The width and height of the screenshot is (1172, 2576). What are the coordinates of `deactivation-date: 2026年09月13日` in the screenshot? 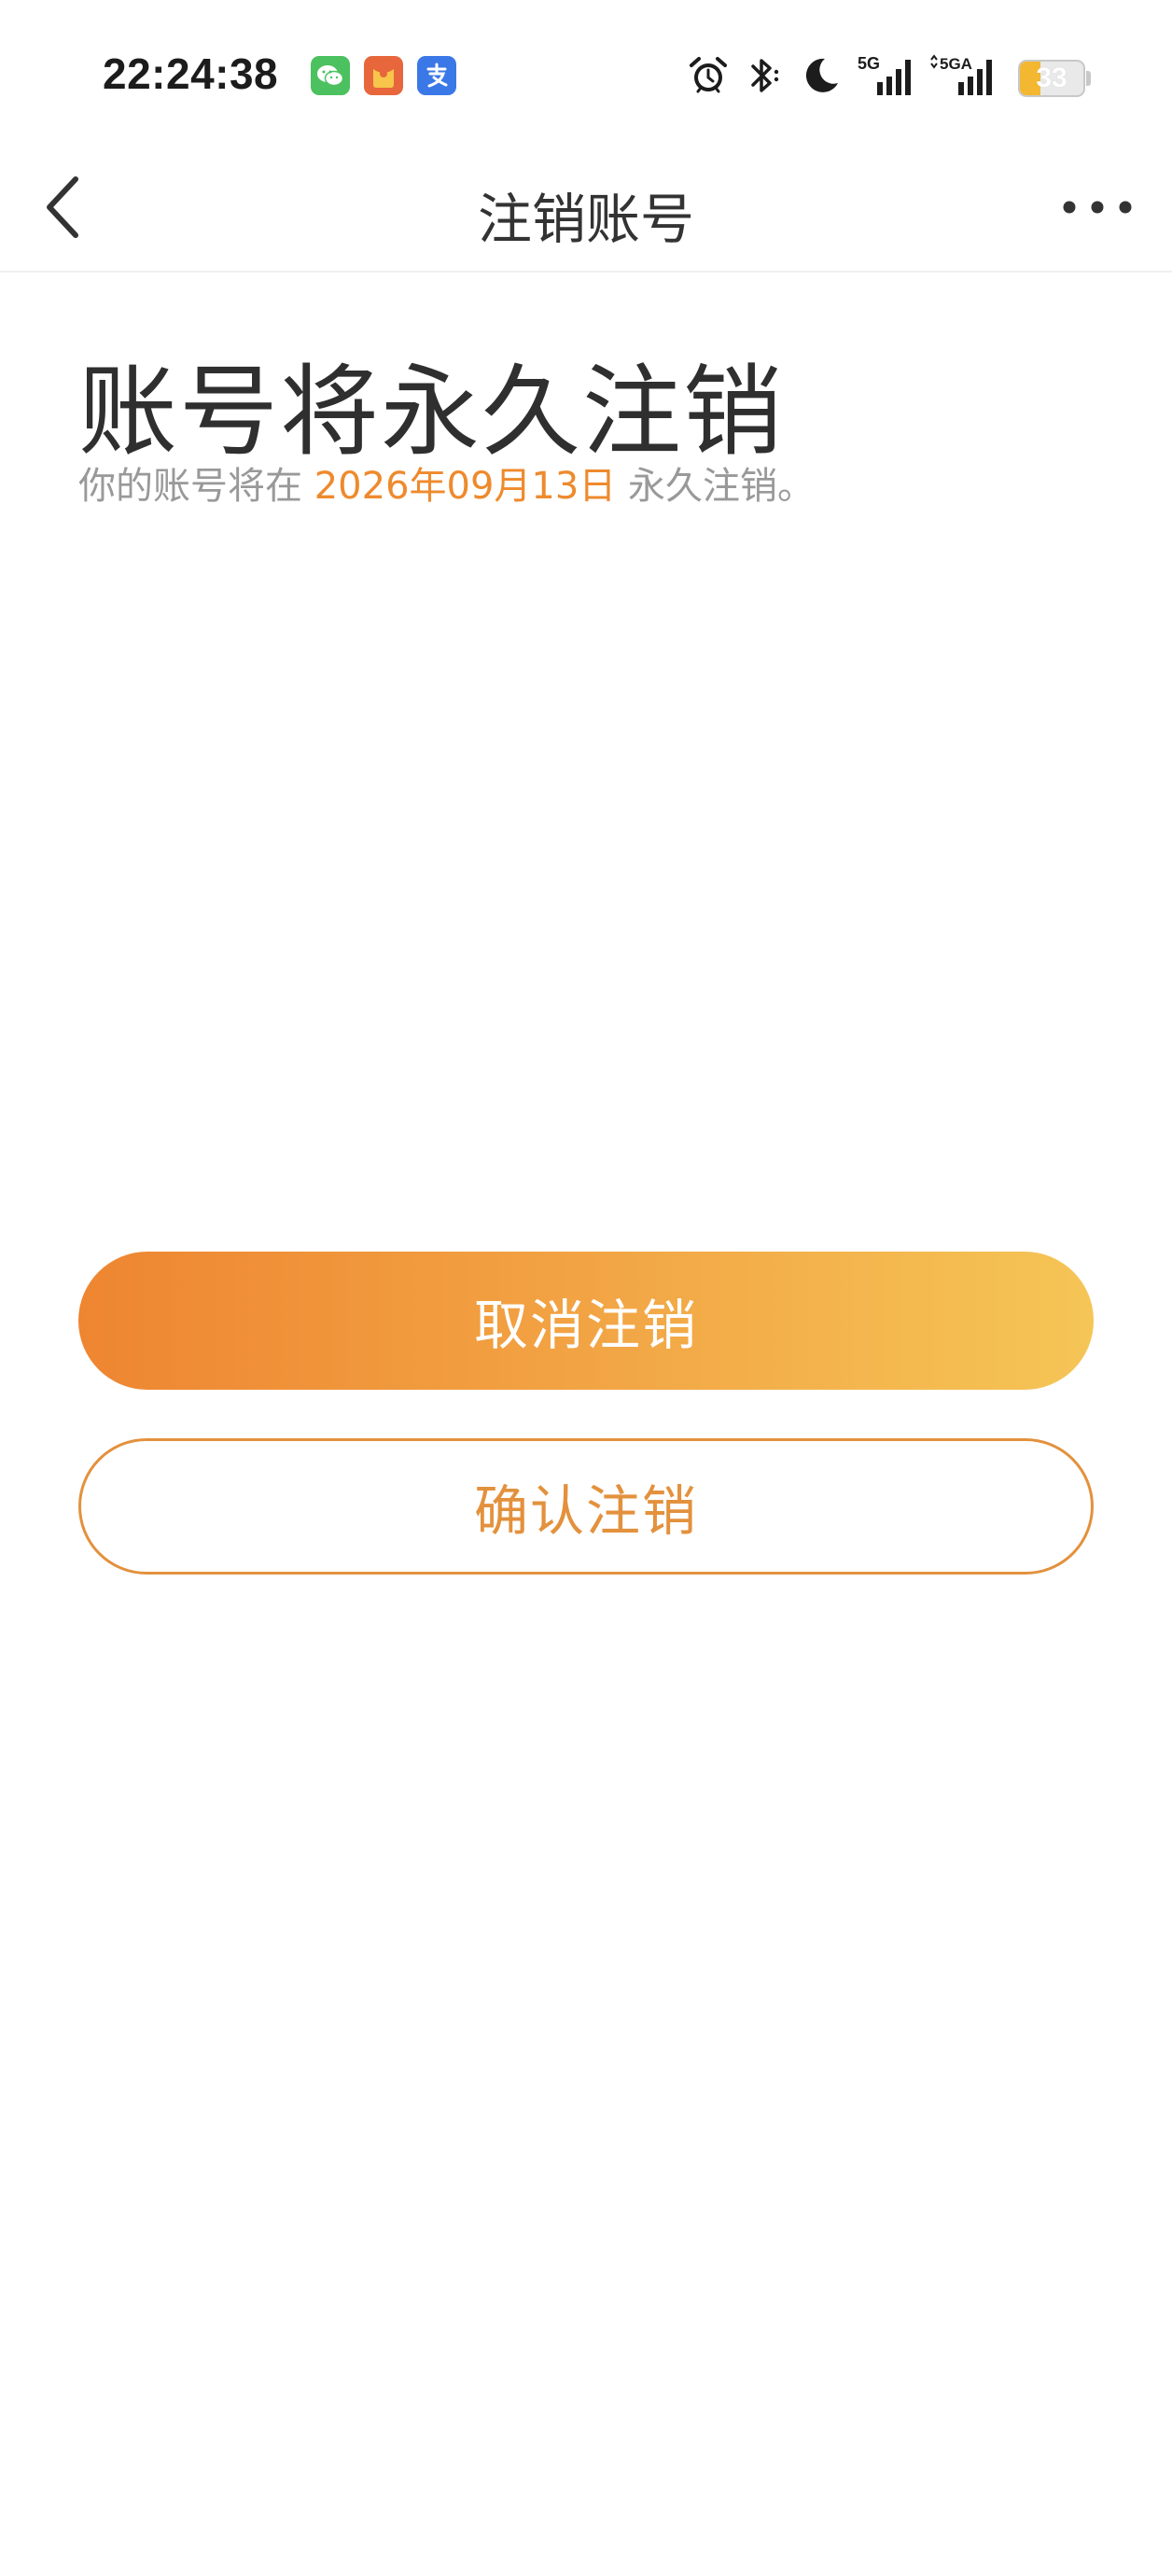 It's located at (465, 486).